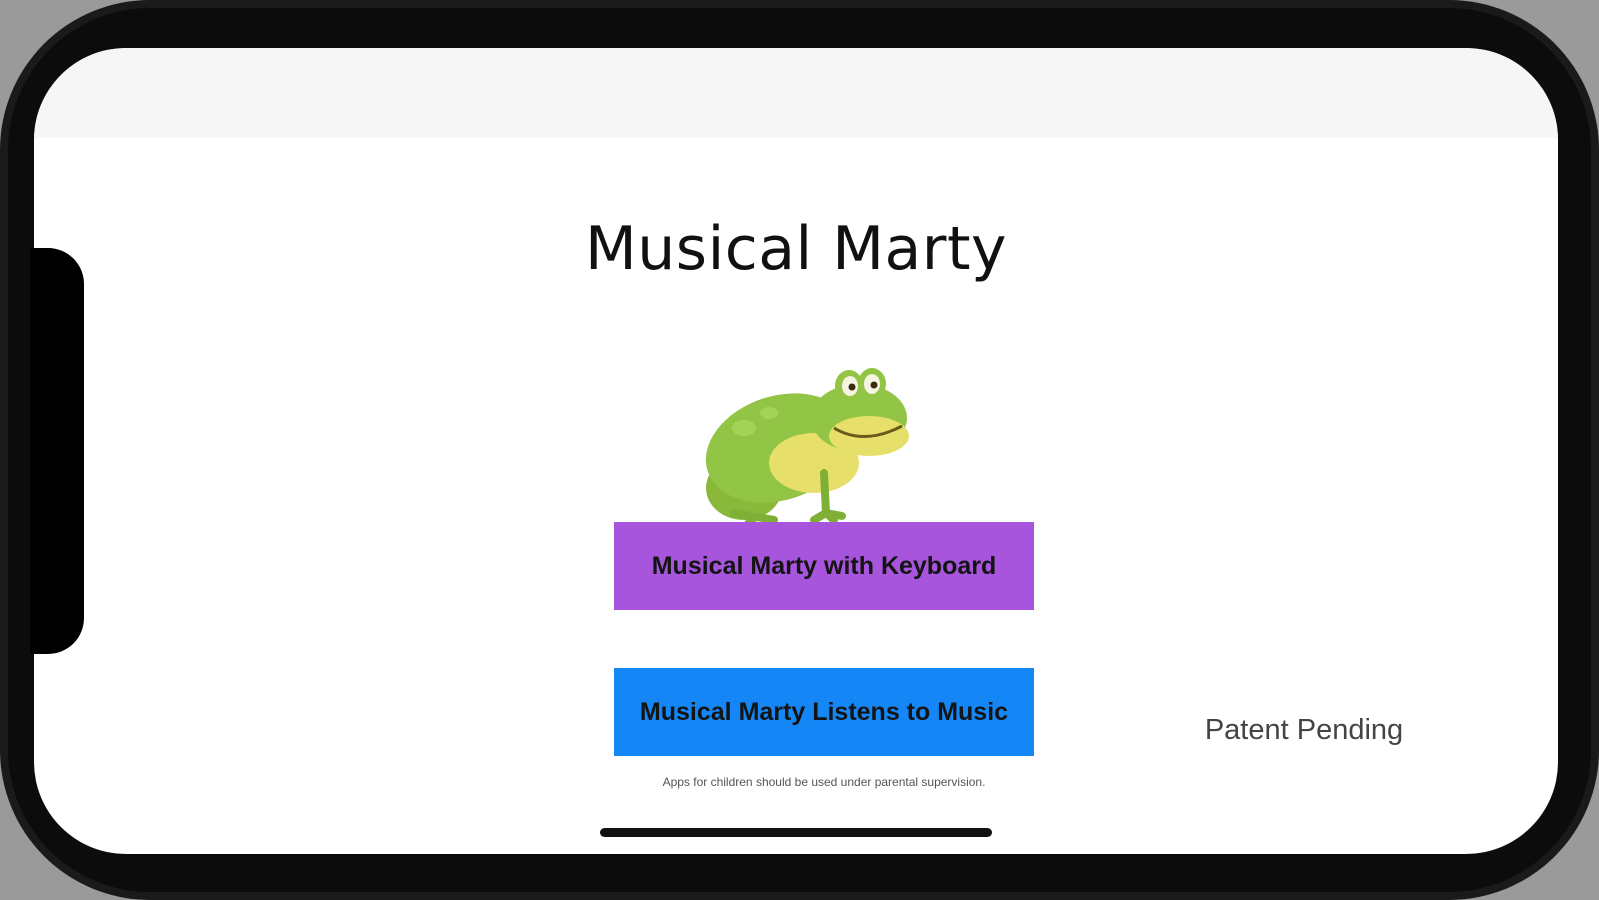  What do you see at coordinates (796, 93) in the screenshot?
I see `status-bar` at bounding box center [796, 93].